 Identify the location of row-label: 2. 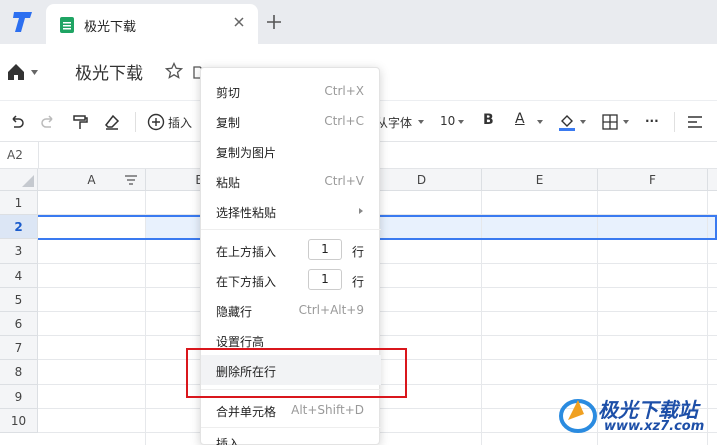
(18, 227).